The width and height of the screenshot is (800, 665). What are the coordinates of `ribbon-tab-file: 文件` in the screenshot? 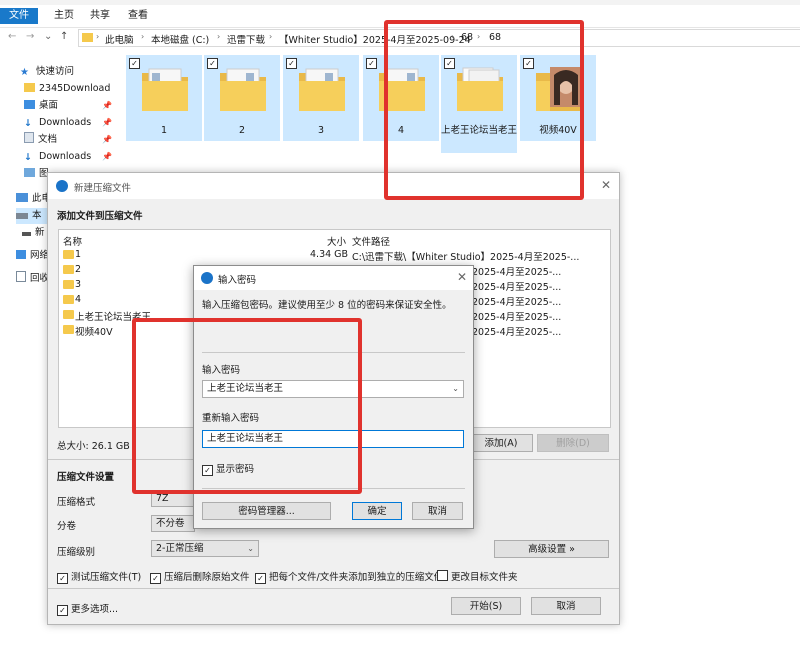 It's located at (19, 16).